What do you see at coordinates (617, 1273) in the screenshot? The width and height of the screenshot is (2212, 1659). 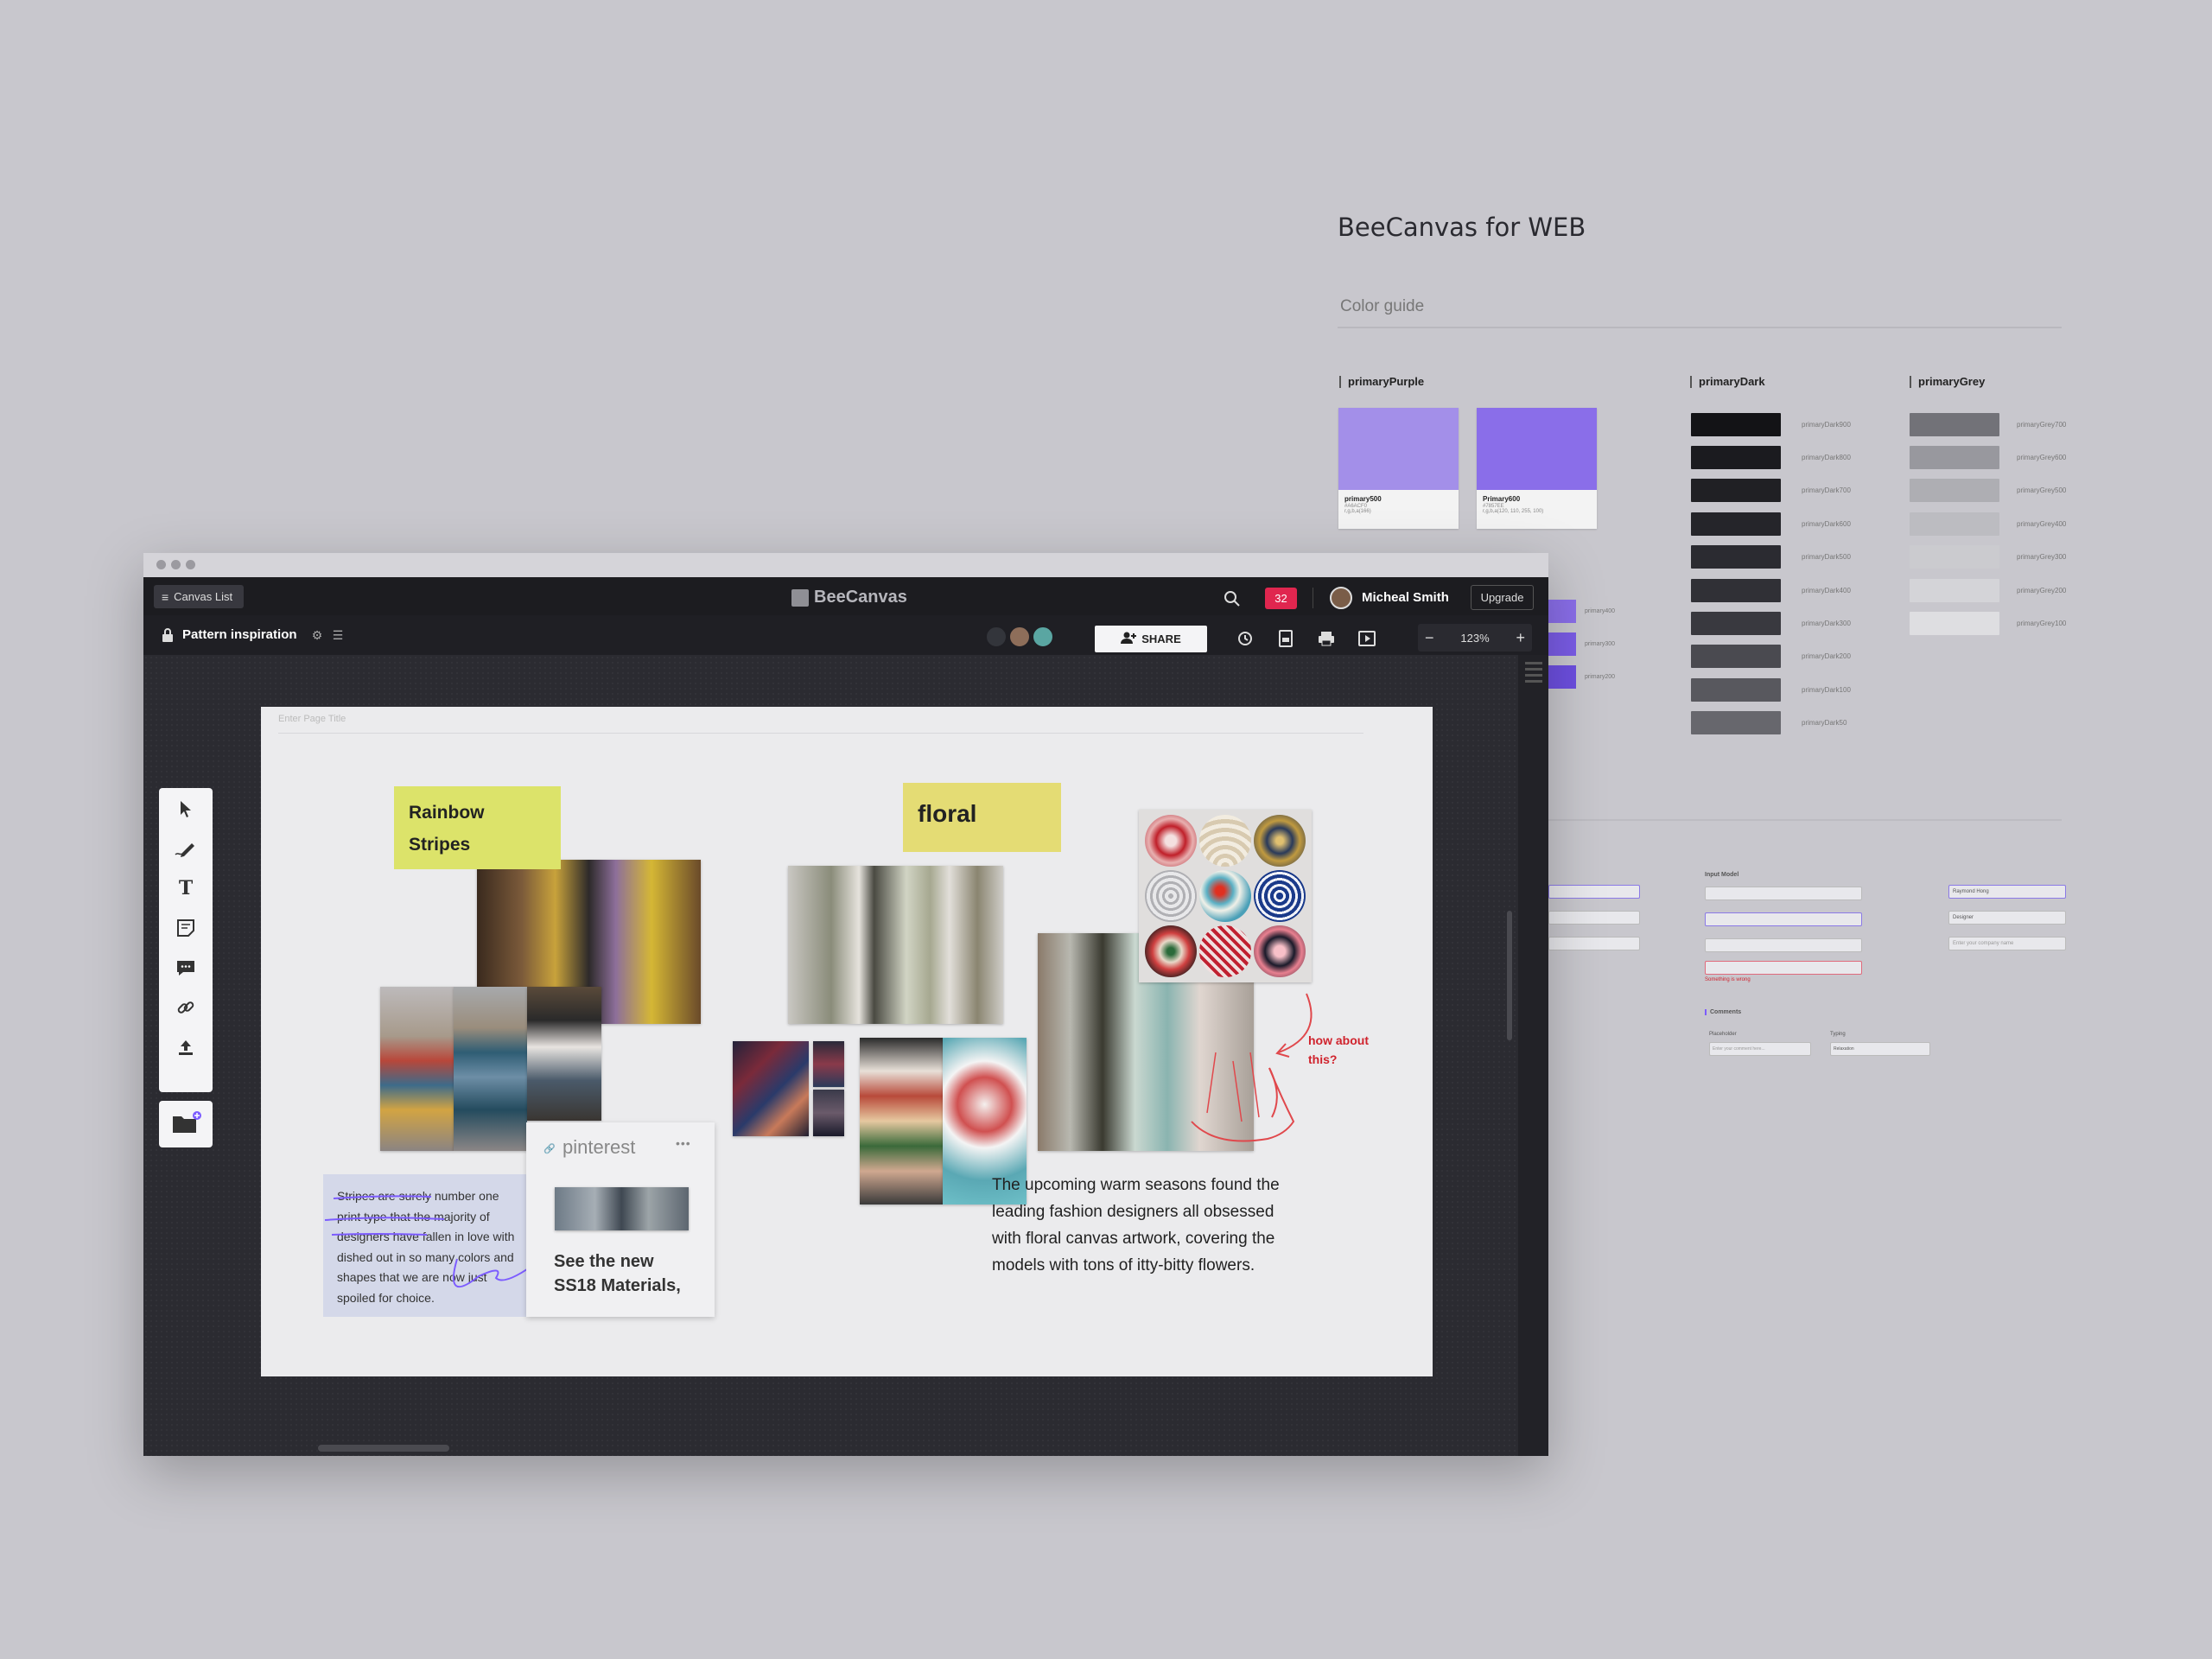 I see `pinterest-title: See the new SS18 Materials,` at bounding box center [617, 1273].